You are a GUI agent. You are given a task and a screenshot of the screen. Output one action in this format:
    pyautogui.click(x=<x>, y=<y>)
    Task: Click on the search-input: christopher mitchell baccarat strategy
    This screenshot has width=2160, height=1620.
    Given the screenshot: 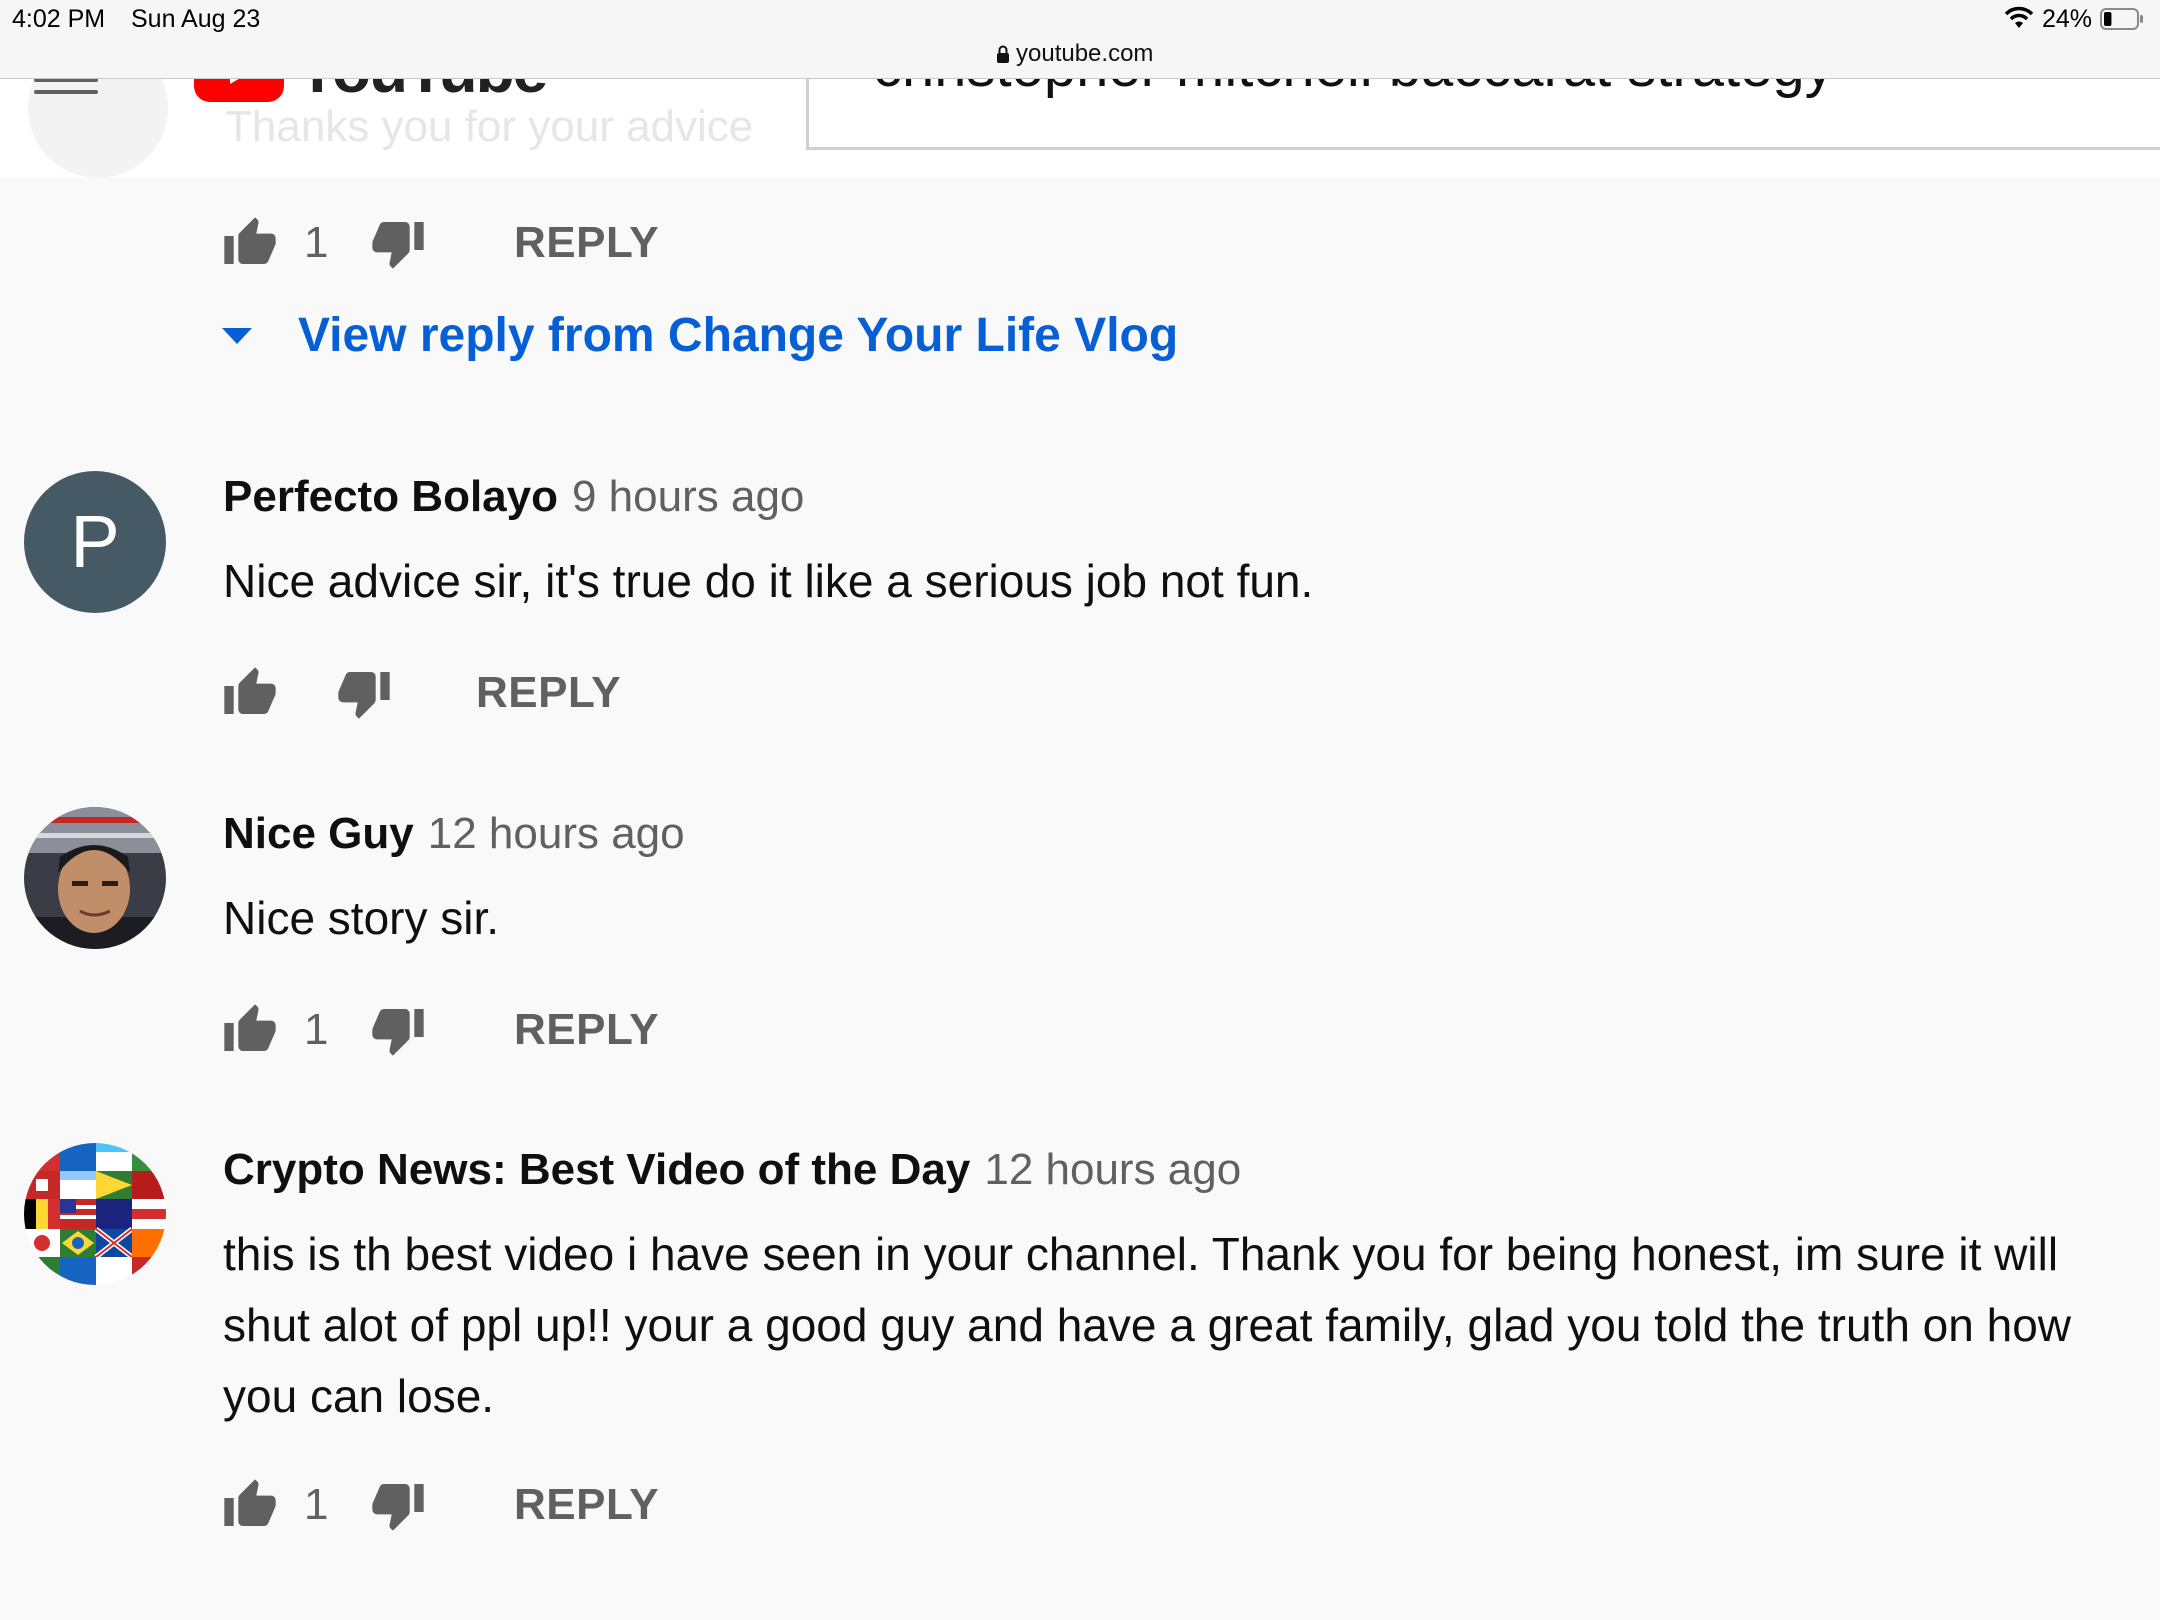 What is the action you would take?
    pyautogui.click(x=1483, y=114)
    